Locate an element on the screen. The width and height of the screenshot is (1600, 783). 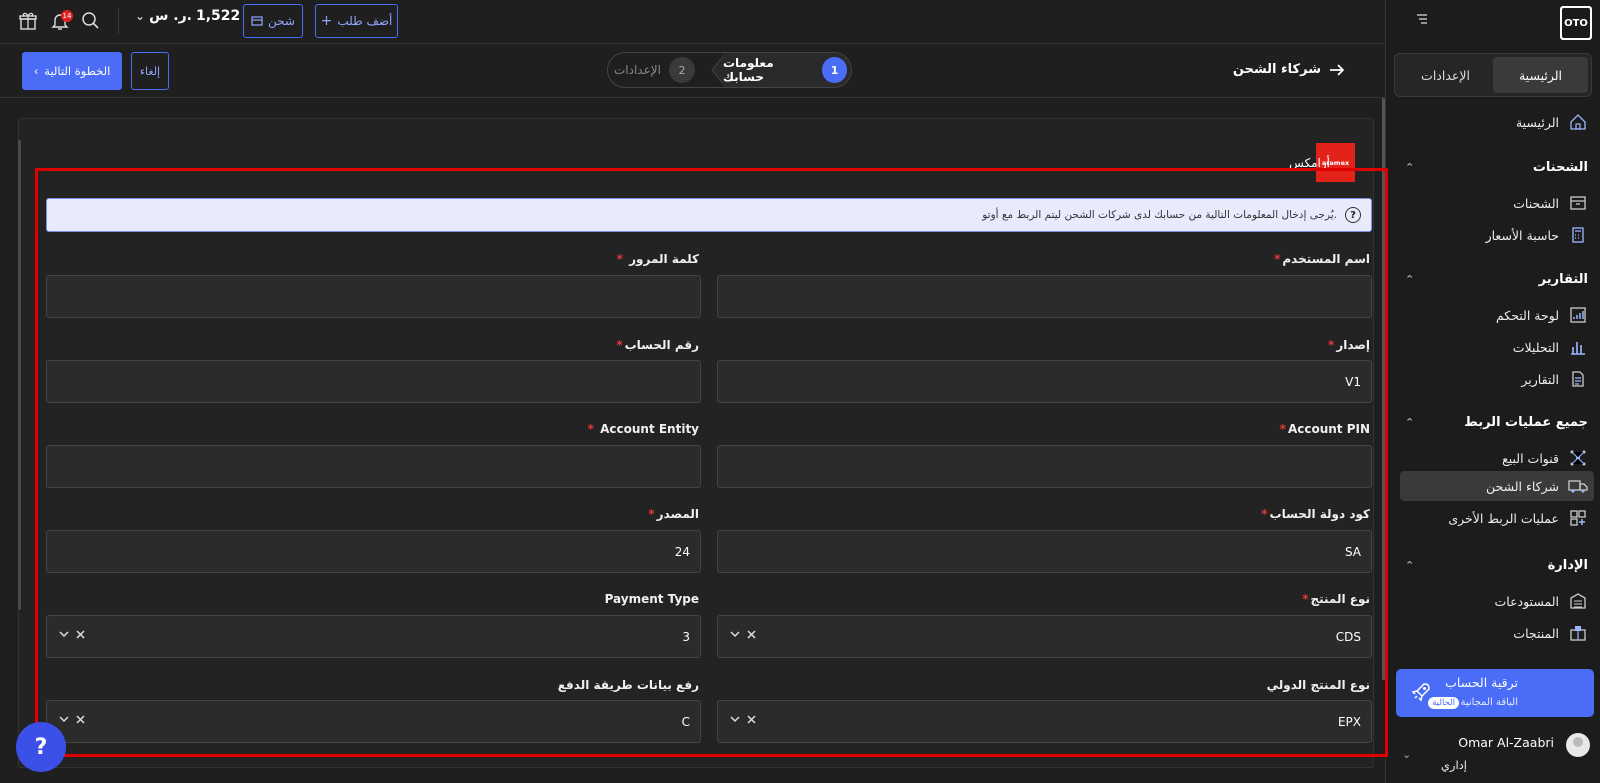
box-icon is located at coordinates (1578, 203).